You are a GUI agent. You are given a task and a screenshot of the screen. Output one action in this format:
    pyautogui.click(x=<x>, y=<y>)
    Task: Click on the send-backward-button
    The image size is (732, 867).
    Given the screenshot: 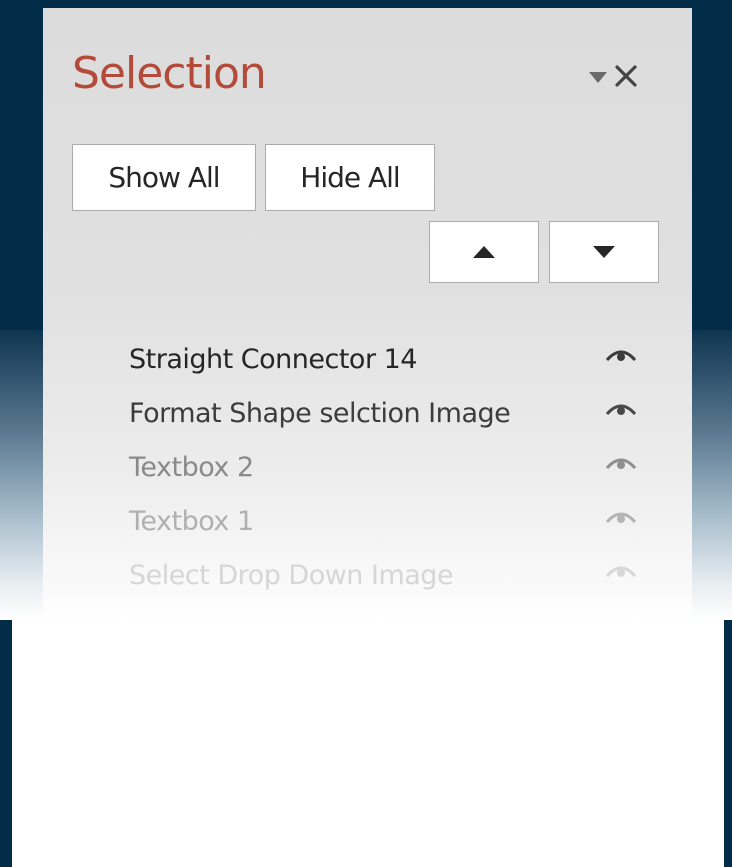 What is the action you would take?
    pyautogui.click(x=604, y=252)
    